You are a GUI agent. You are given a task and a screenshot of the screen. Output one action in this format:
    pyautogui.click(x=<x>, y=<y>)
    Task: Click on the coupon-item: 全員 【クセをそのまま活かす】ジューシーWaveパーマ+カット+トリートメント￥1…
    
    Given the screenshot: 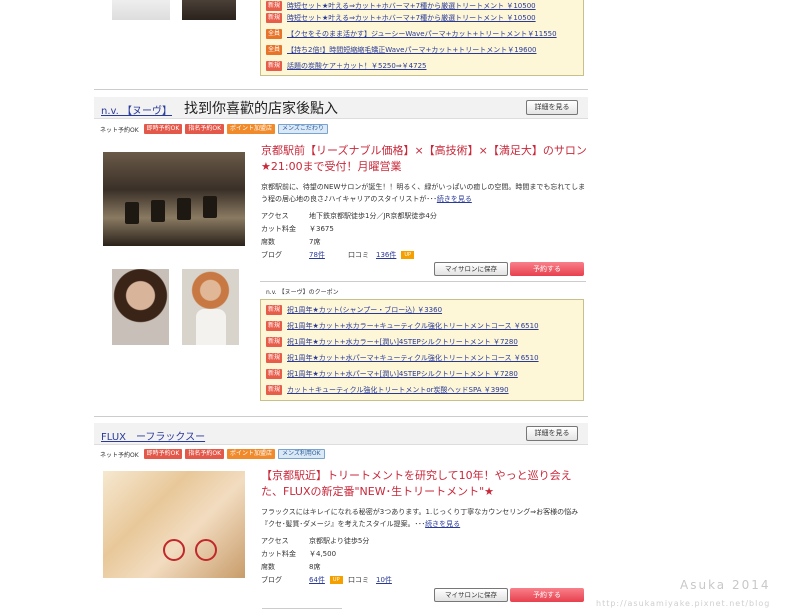 What is the action you would take?
    pyautogui.click(x=411, y=34)
    